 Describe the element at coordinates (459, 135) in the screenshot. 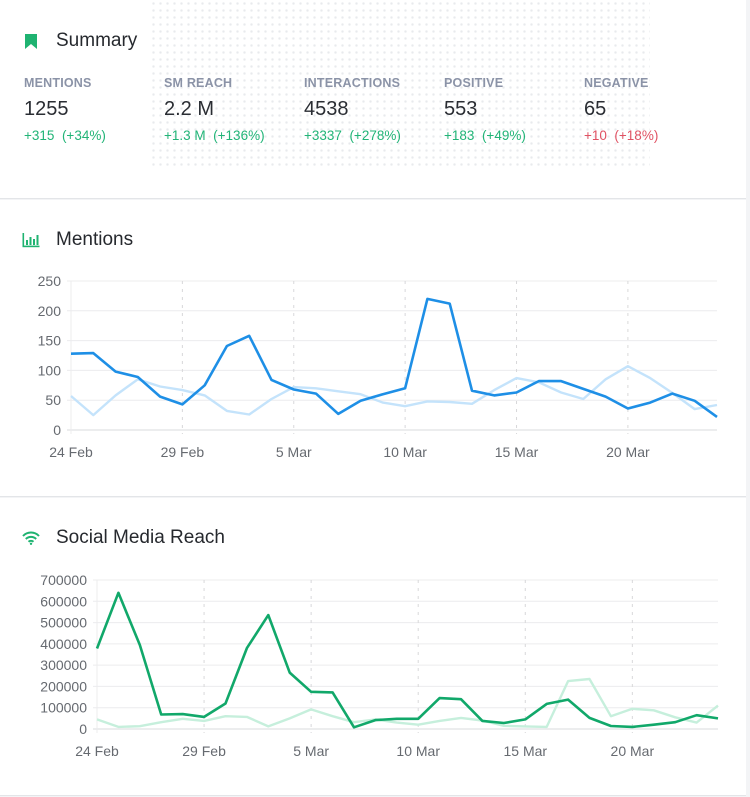

I see `stat-change-abs: +183` at that location.